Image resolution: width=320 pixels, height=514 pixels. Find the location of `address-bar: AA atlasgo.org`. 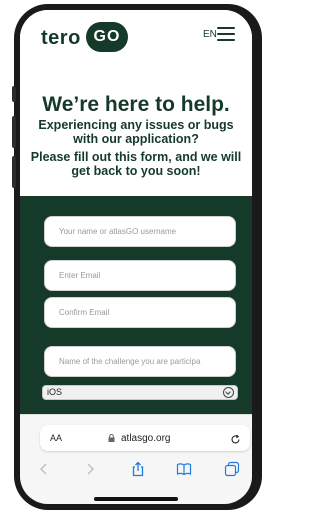

address-bar: AA atlasgo.org is located at coordinates (145, 438).